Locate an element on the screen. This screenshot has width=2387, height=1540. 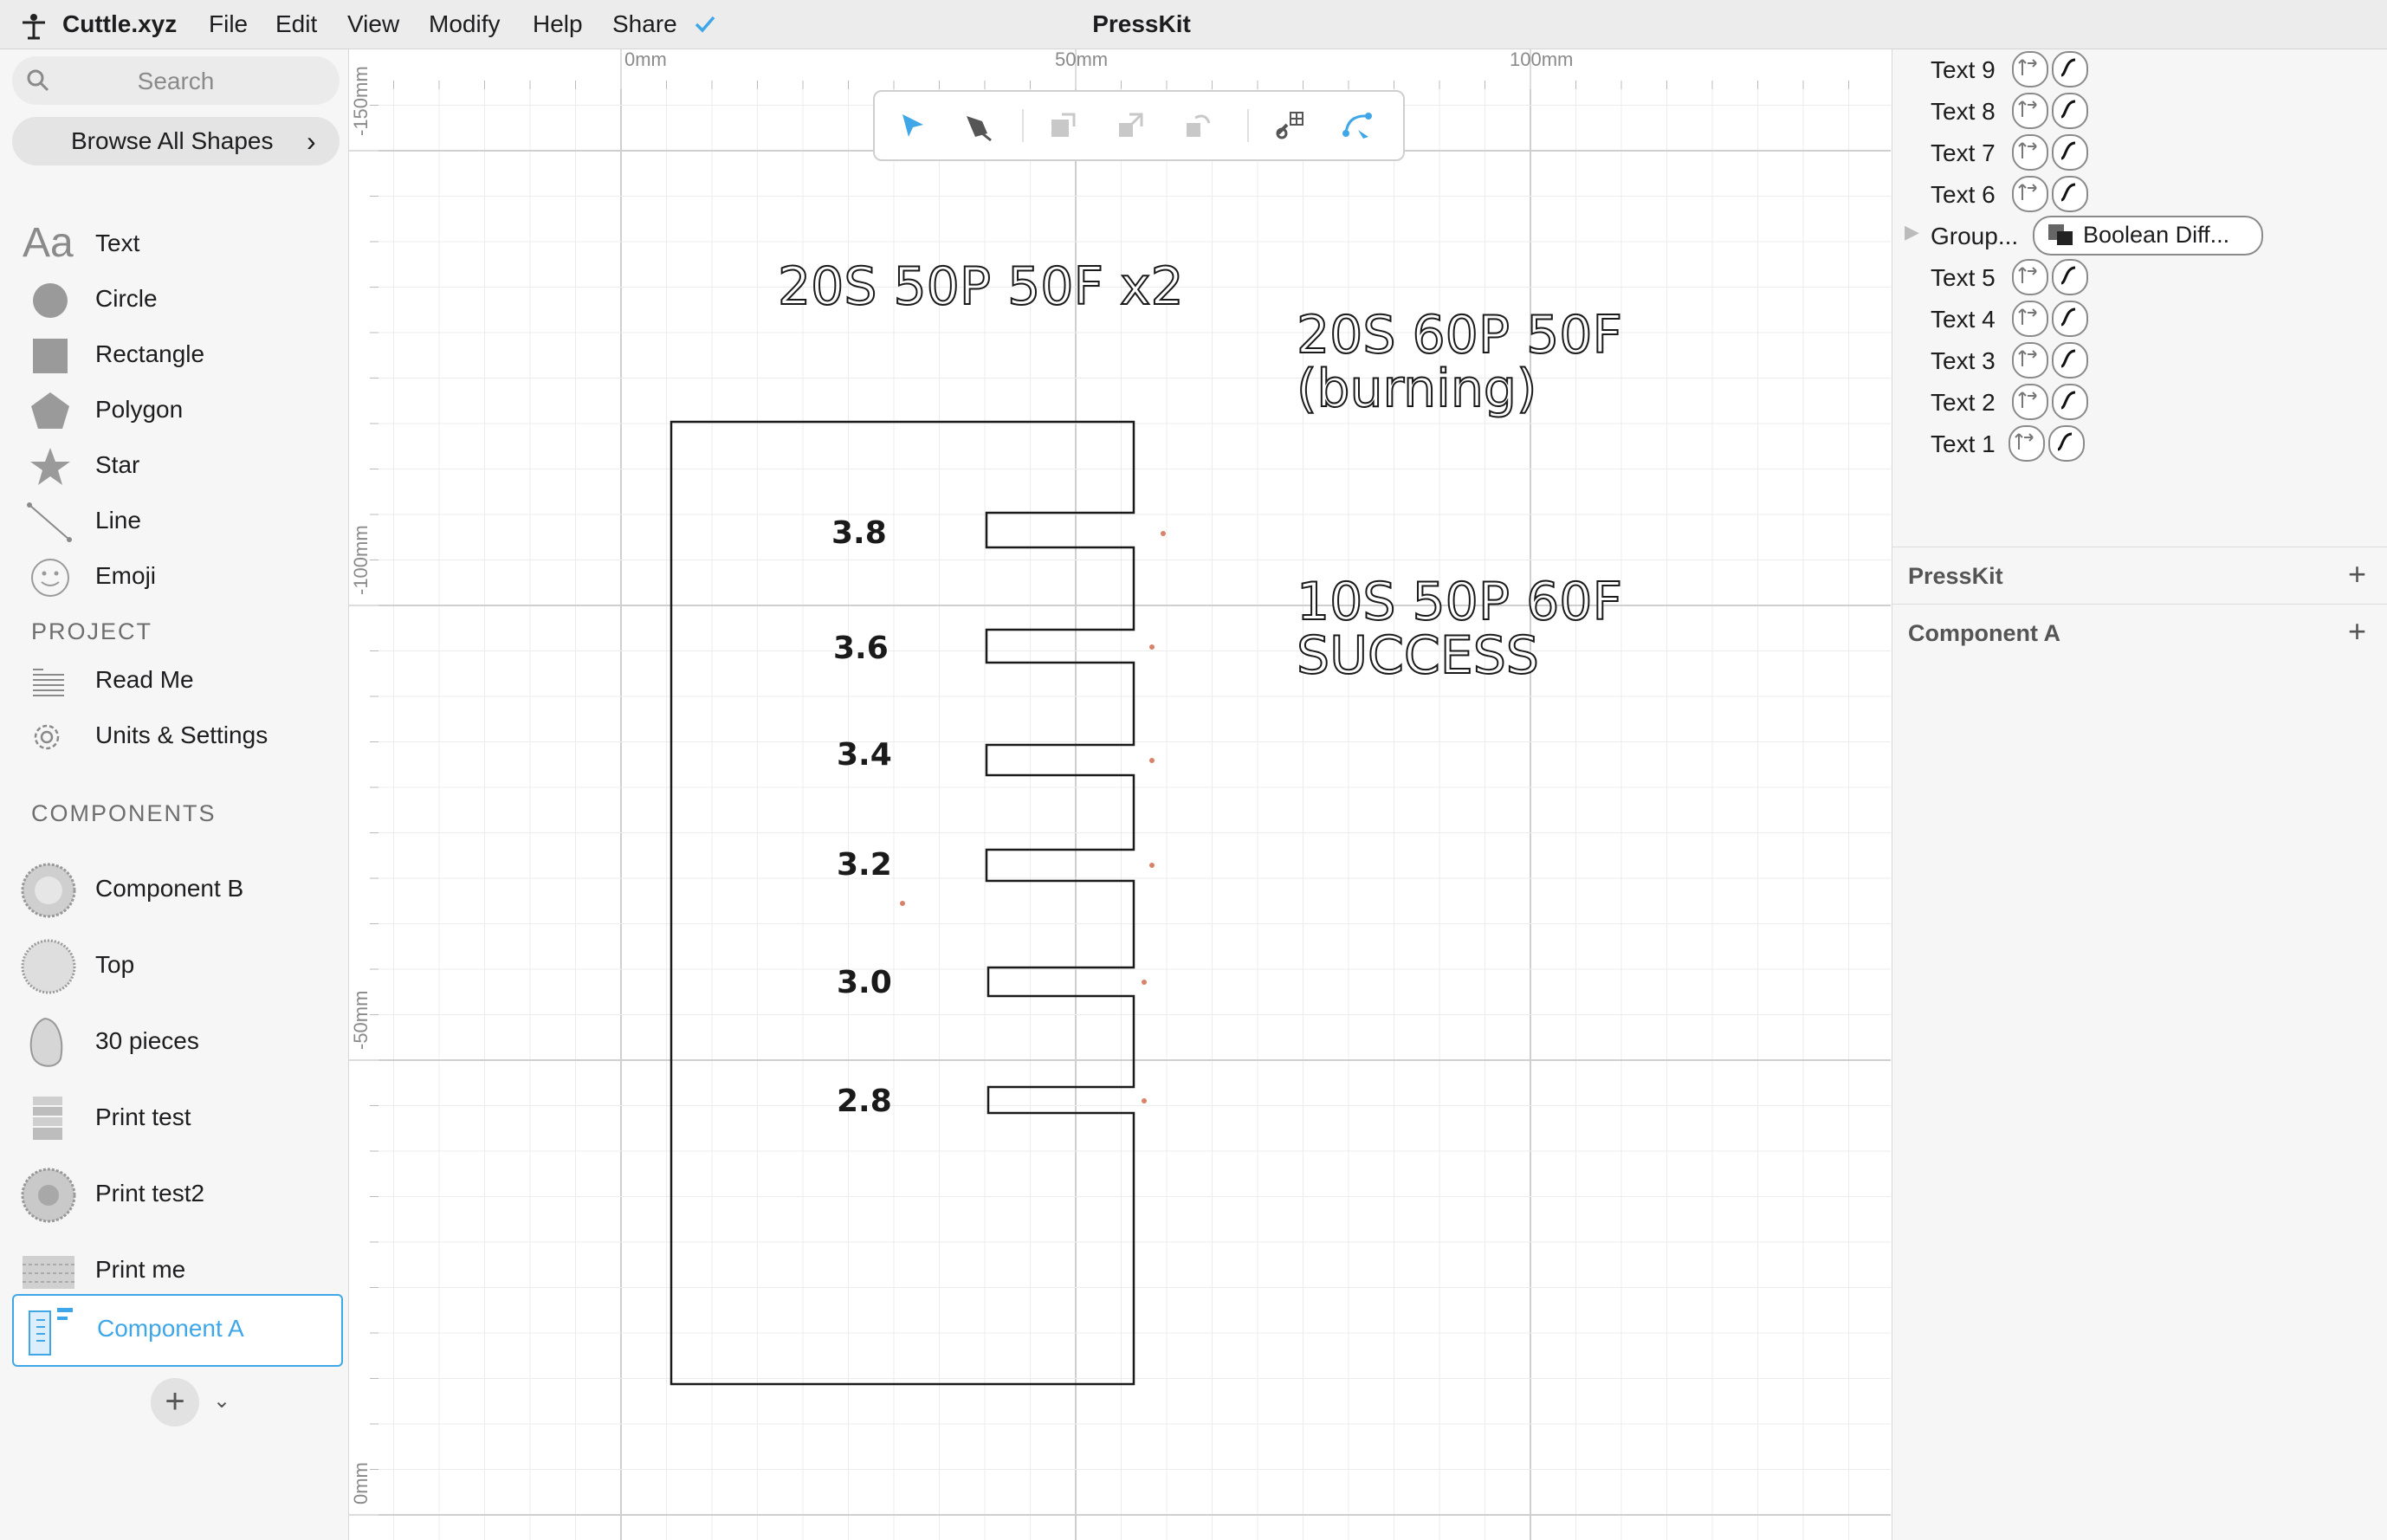
component-label: Top is located at coordinates (115, 964).